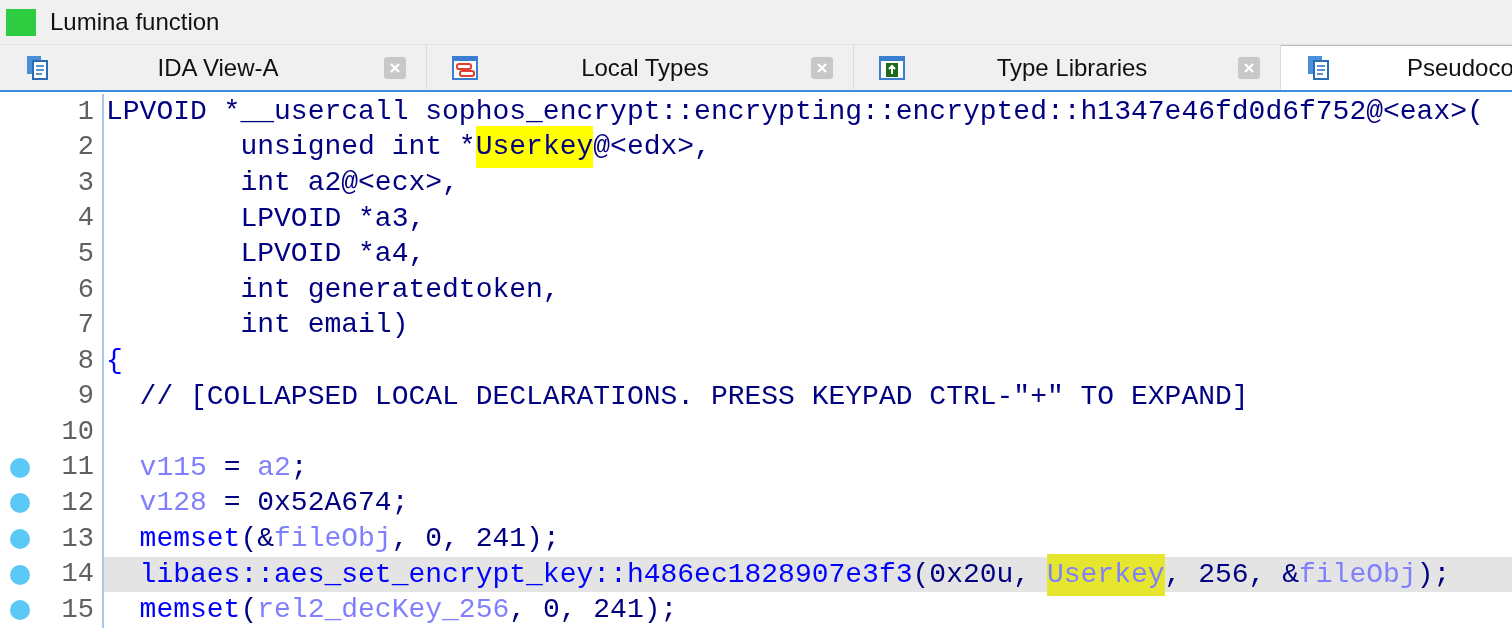  Describe the element at coordinates (77, 610) in the screenshot. I see `line-number: 15` at that location.